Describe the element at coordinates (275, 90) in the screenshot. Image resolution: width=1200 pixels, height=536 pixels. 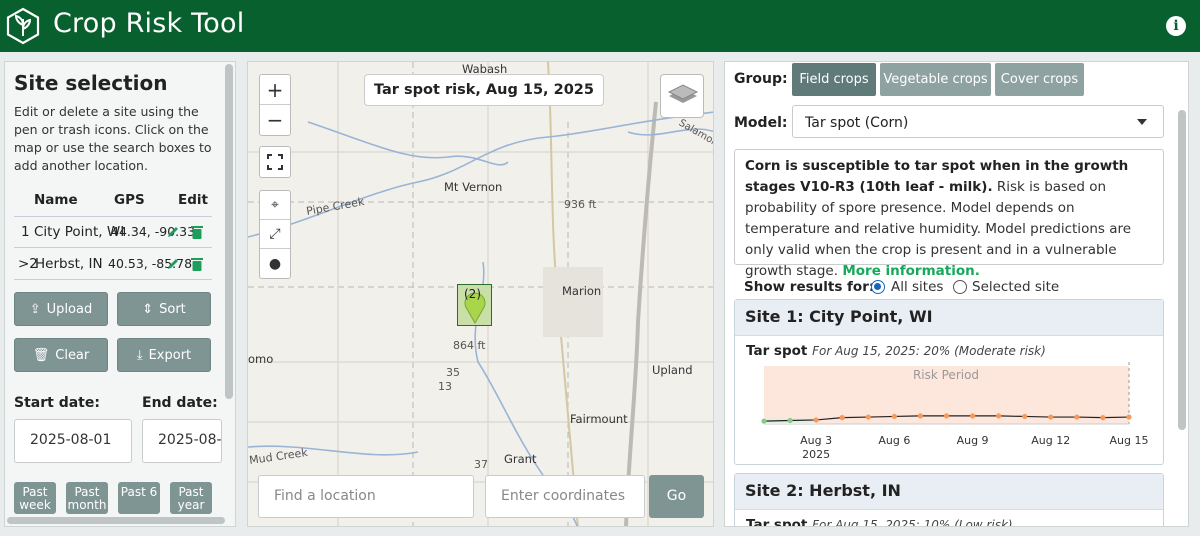
I see `zoom-in-button: +` at that location.